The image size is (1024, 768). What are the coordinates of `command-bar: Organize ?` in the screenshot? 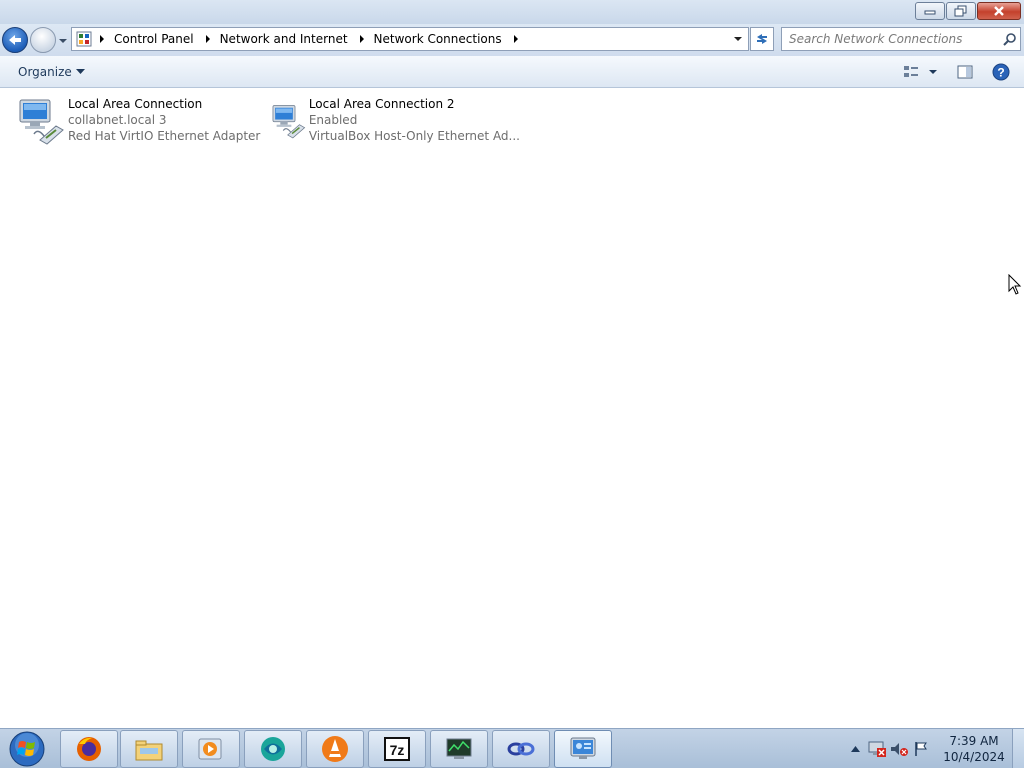 It's located at (512, 72).